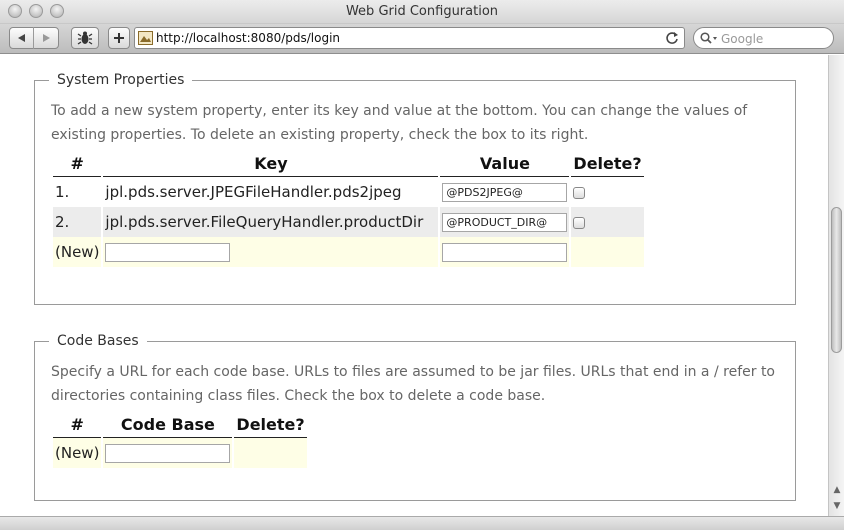  Describe the element at coordinates (253, 192) in the screenshot. I see `property-key: jpl.pds.server.JPEGFileHandler.pds2jpeg` at that location.